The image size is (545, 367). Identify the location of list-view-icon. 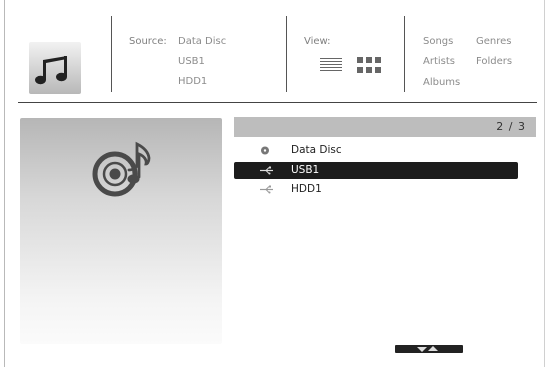
(331, 65).